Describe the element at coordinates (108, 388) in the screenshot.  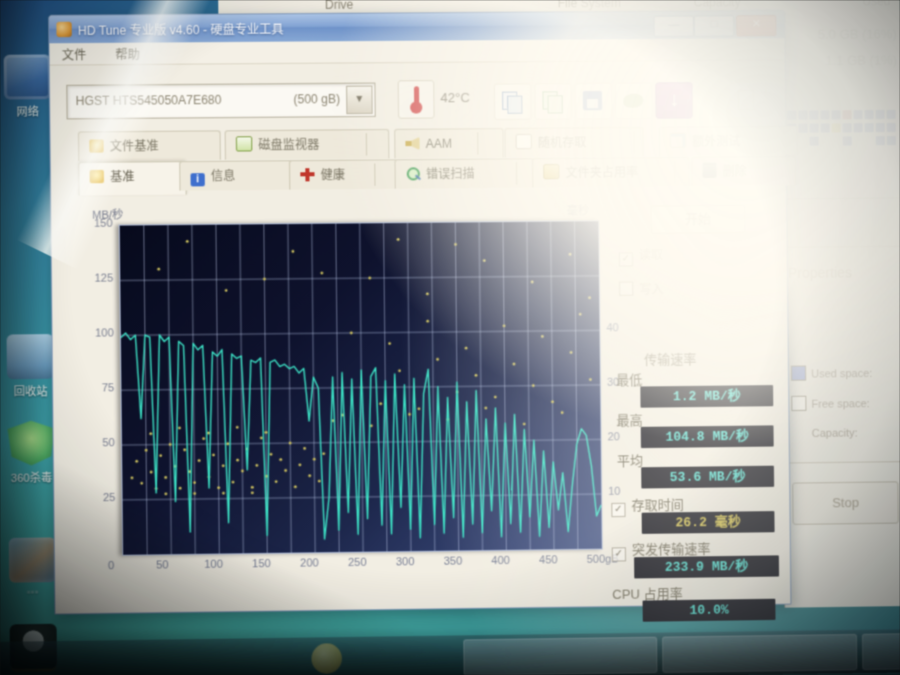
I see `left-axis-tick: 75` at that location.